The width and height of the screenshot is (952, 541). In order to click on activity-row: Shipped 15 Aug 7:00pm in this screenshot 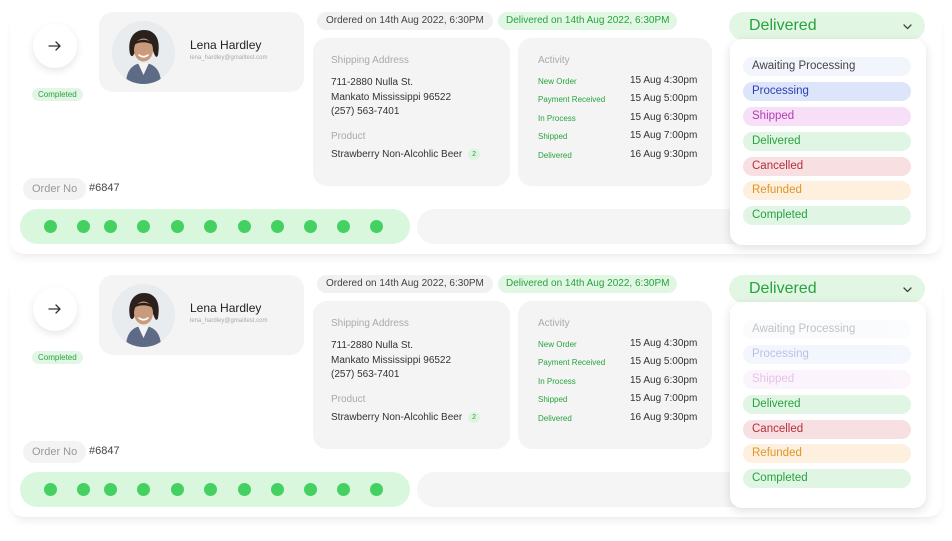, I will do `click(618, 137)`.